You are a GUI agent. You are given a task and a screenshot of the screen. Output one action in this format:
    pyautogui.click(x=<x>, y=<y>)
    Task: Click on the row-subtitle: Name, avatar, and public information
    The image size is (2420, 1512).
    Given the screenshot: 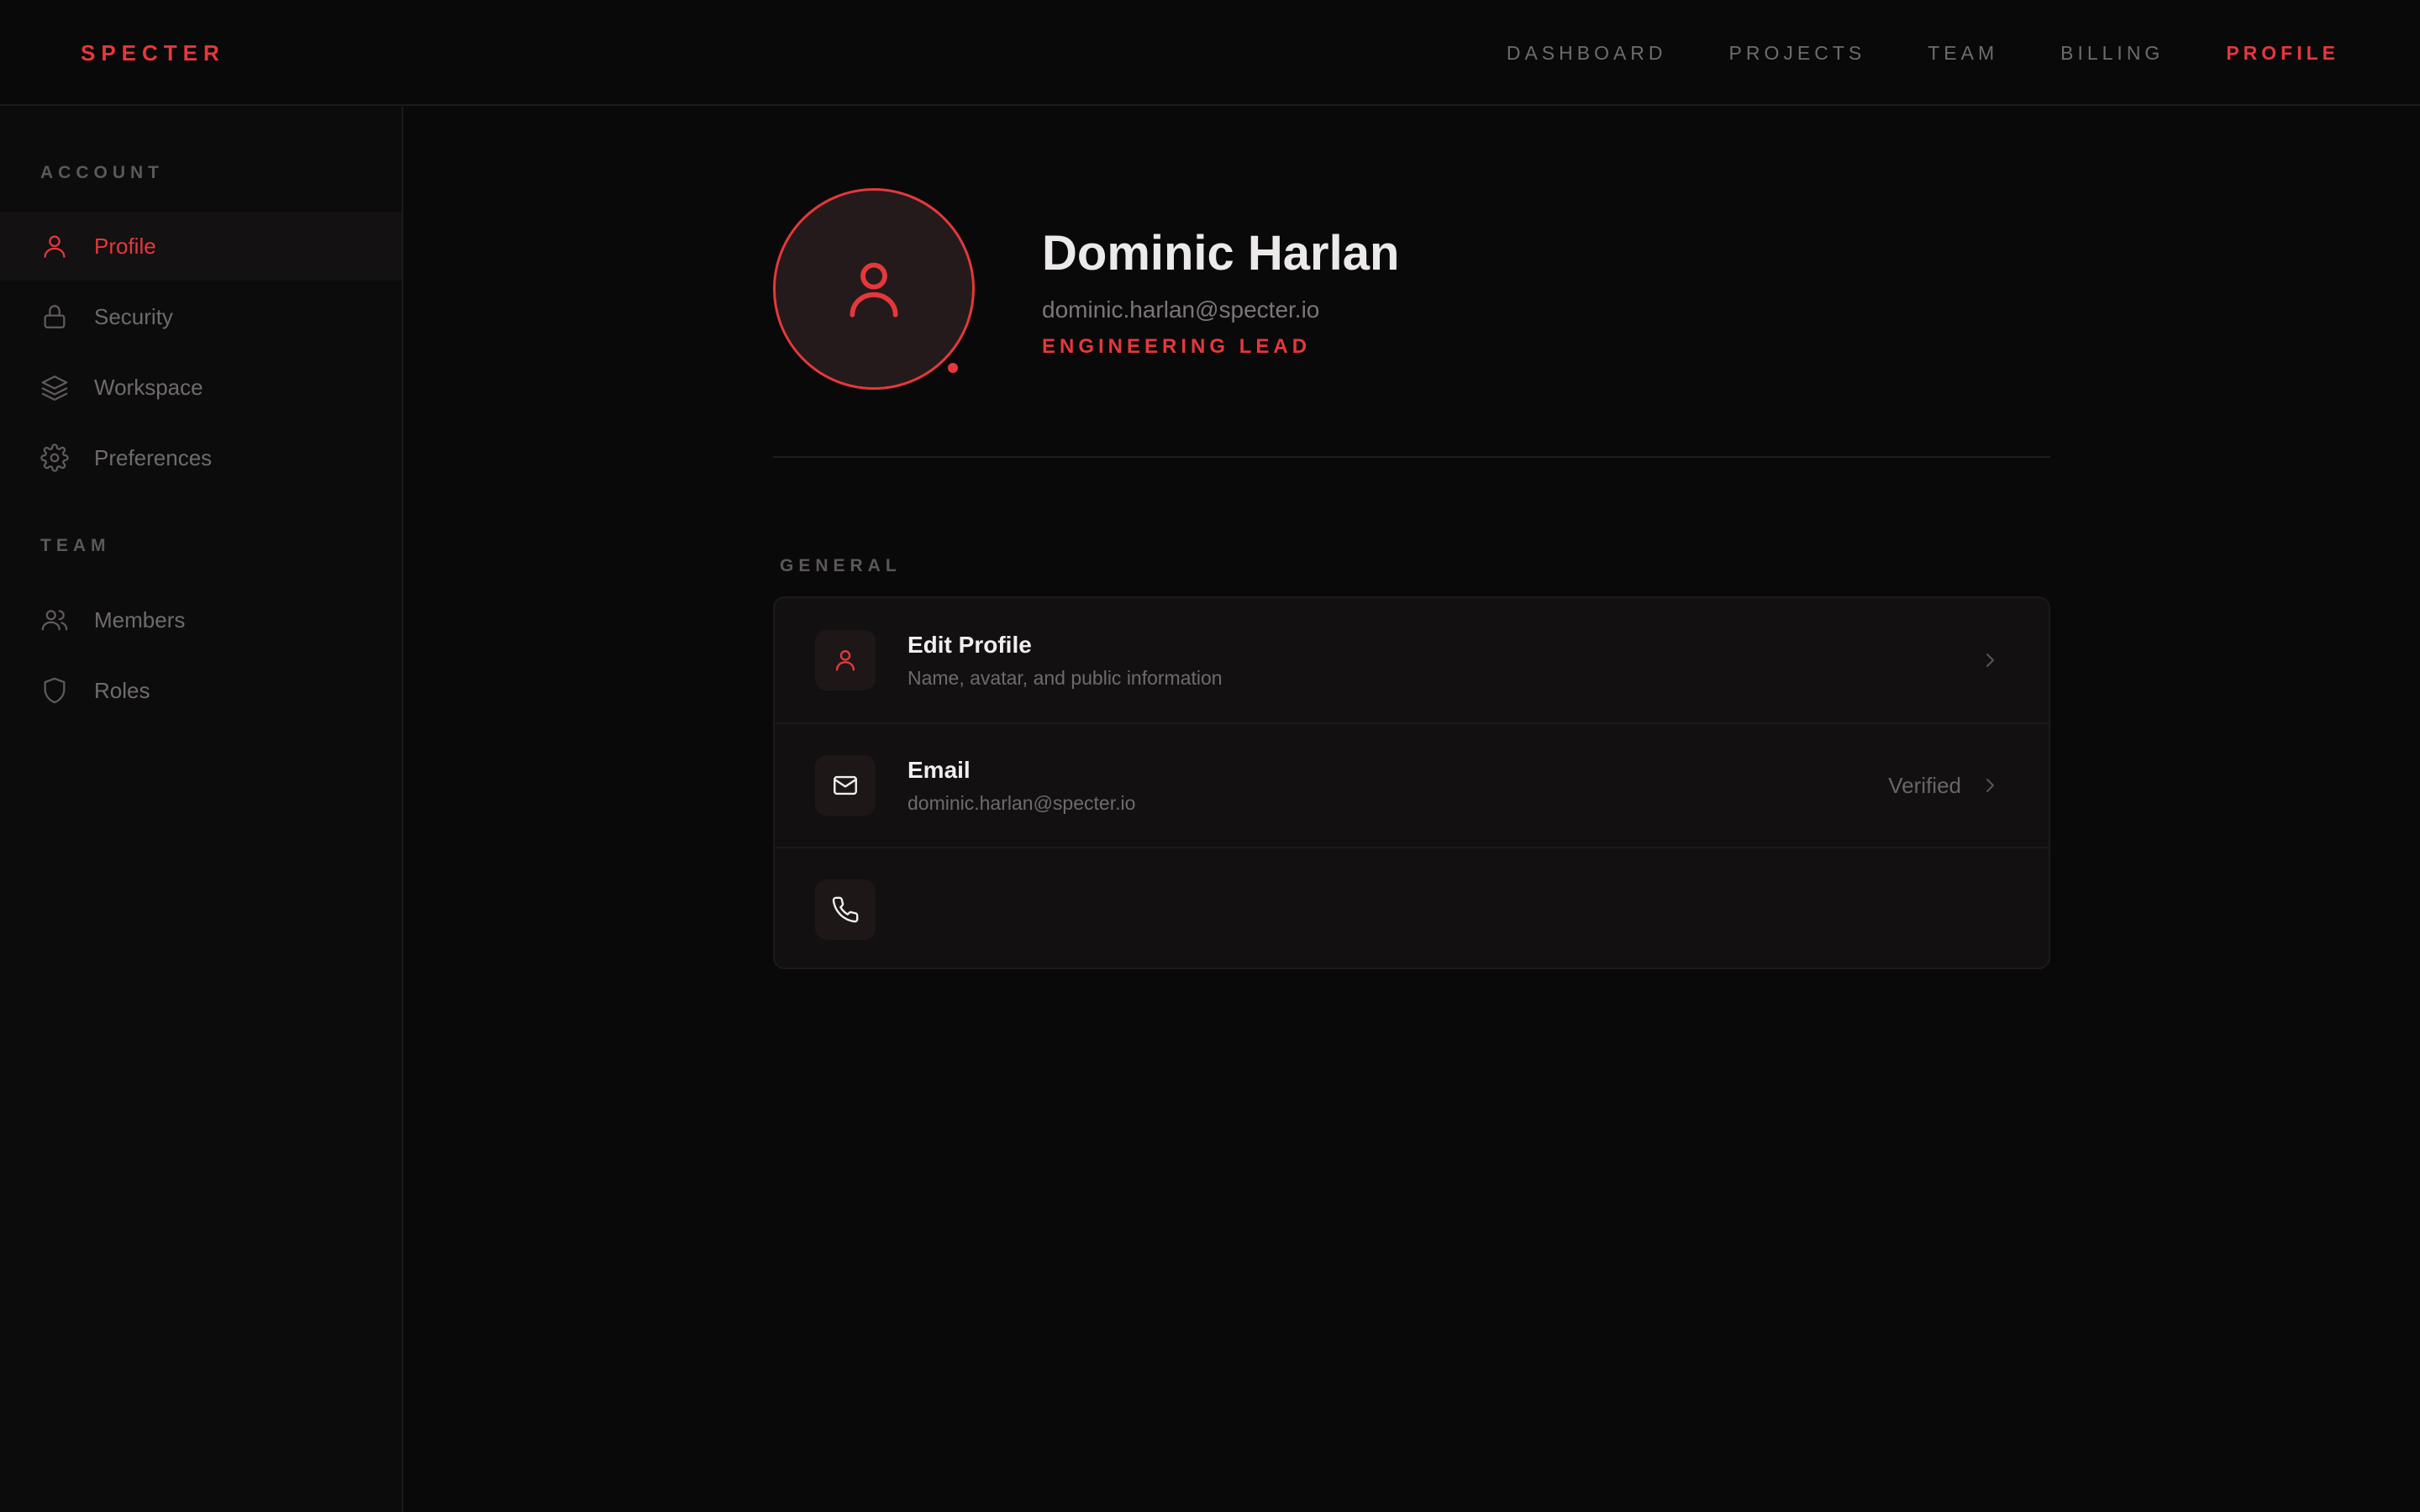 What is the action you would take?
    pyautogui.click(x=1065, y=677)
    